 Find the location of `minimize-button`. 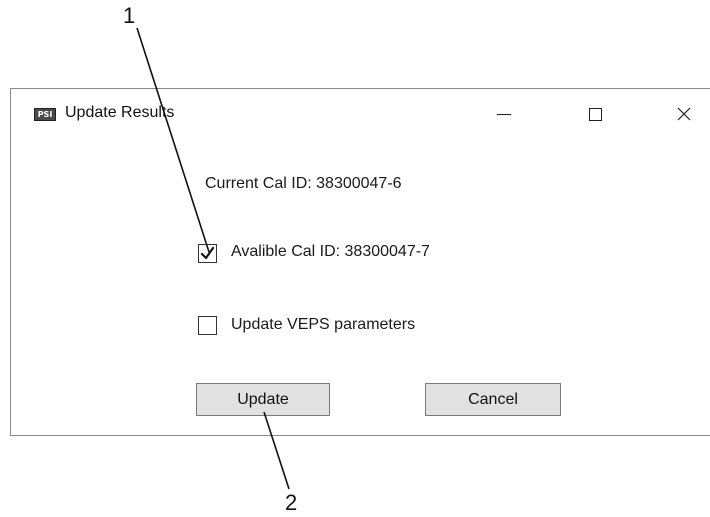

minimize-button is located at coordinates (504, 114).